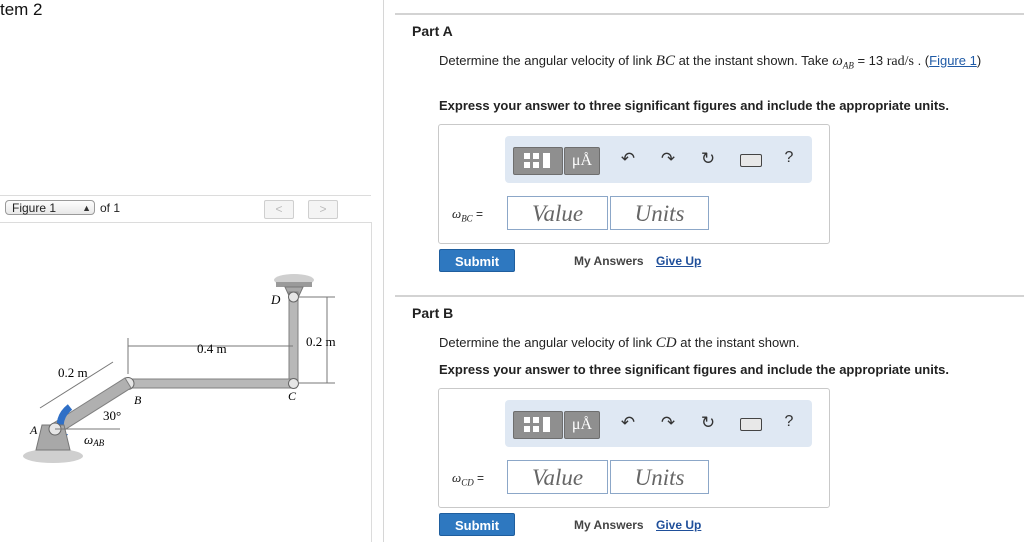 The image size is (1024, 547). I want to click on part-b-give-up: Give Up, so click(678, 525).